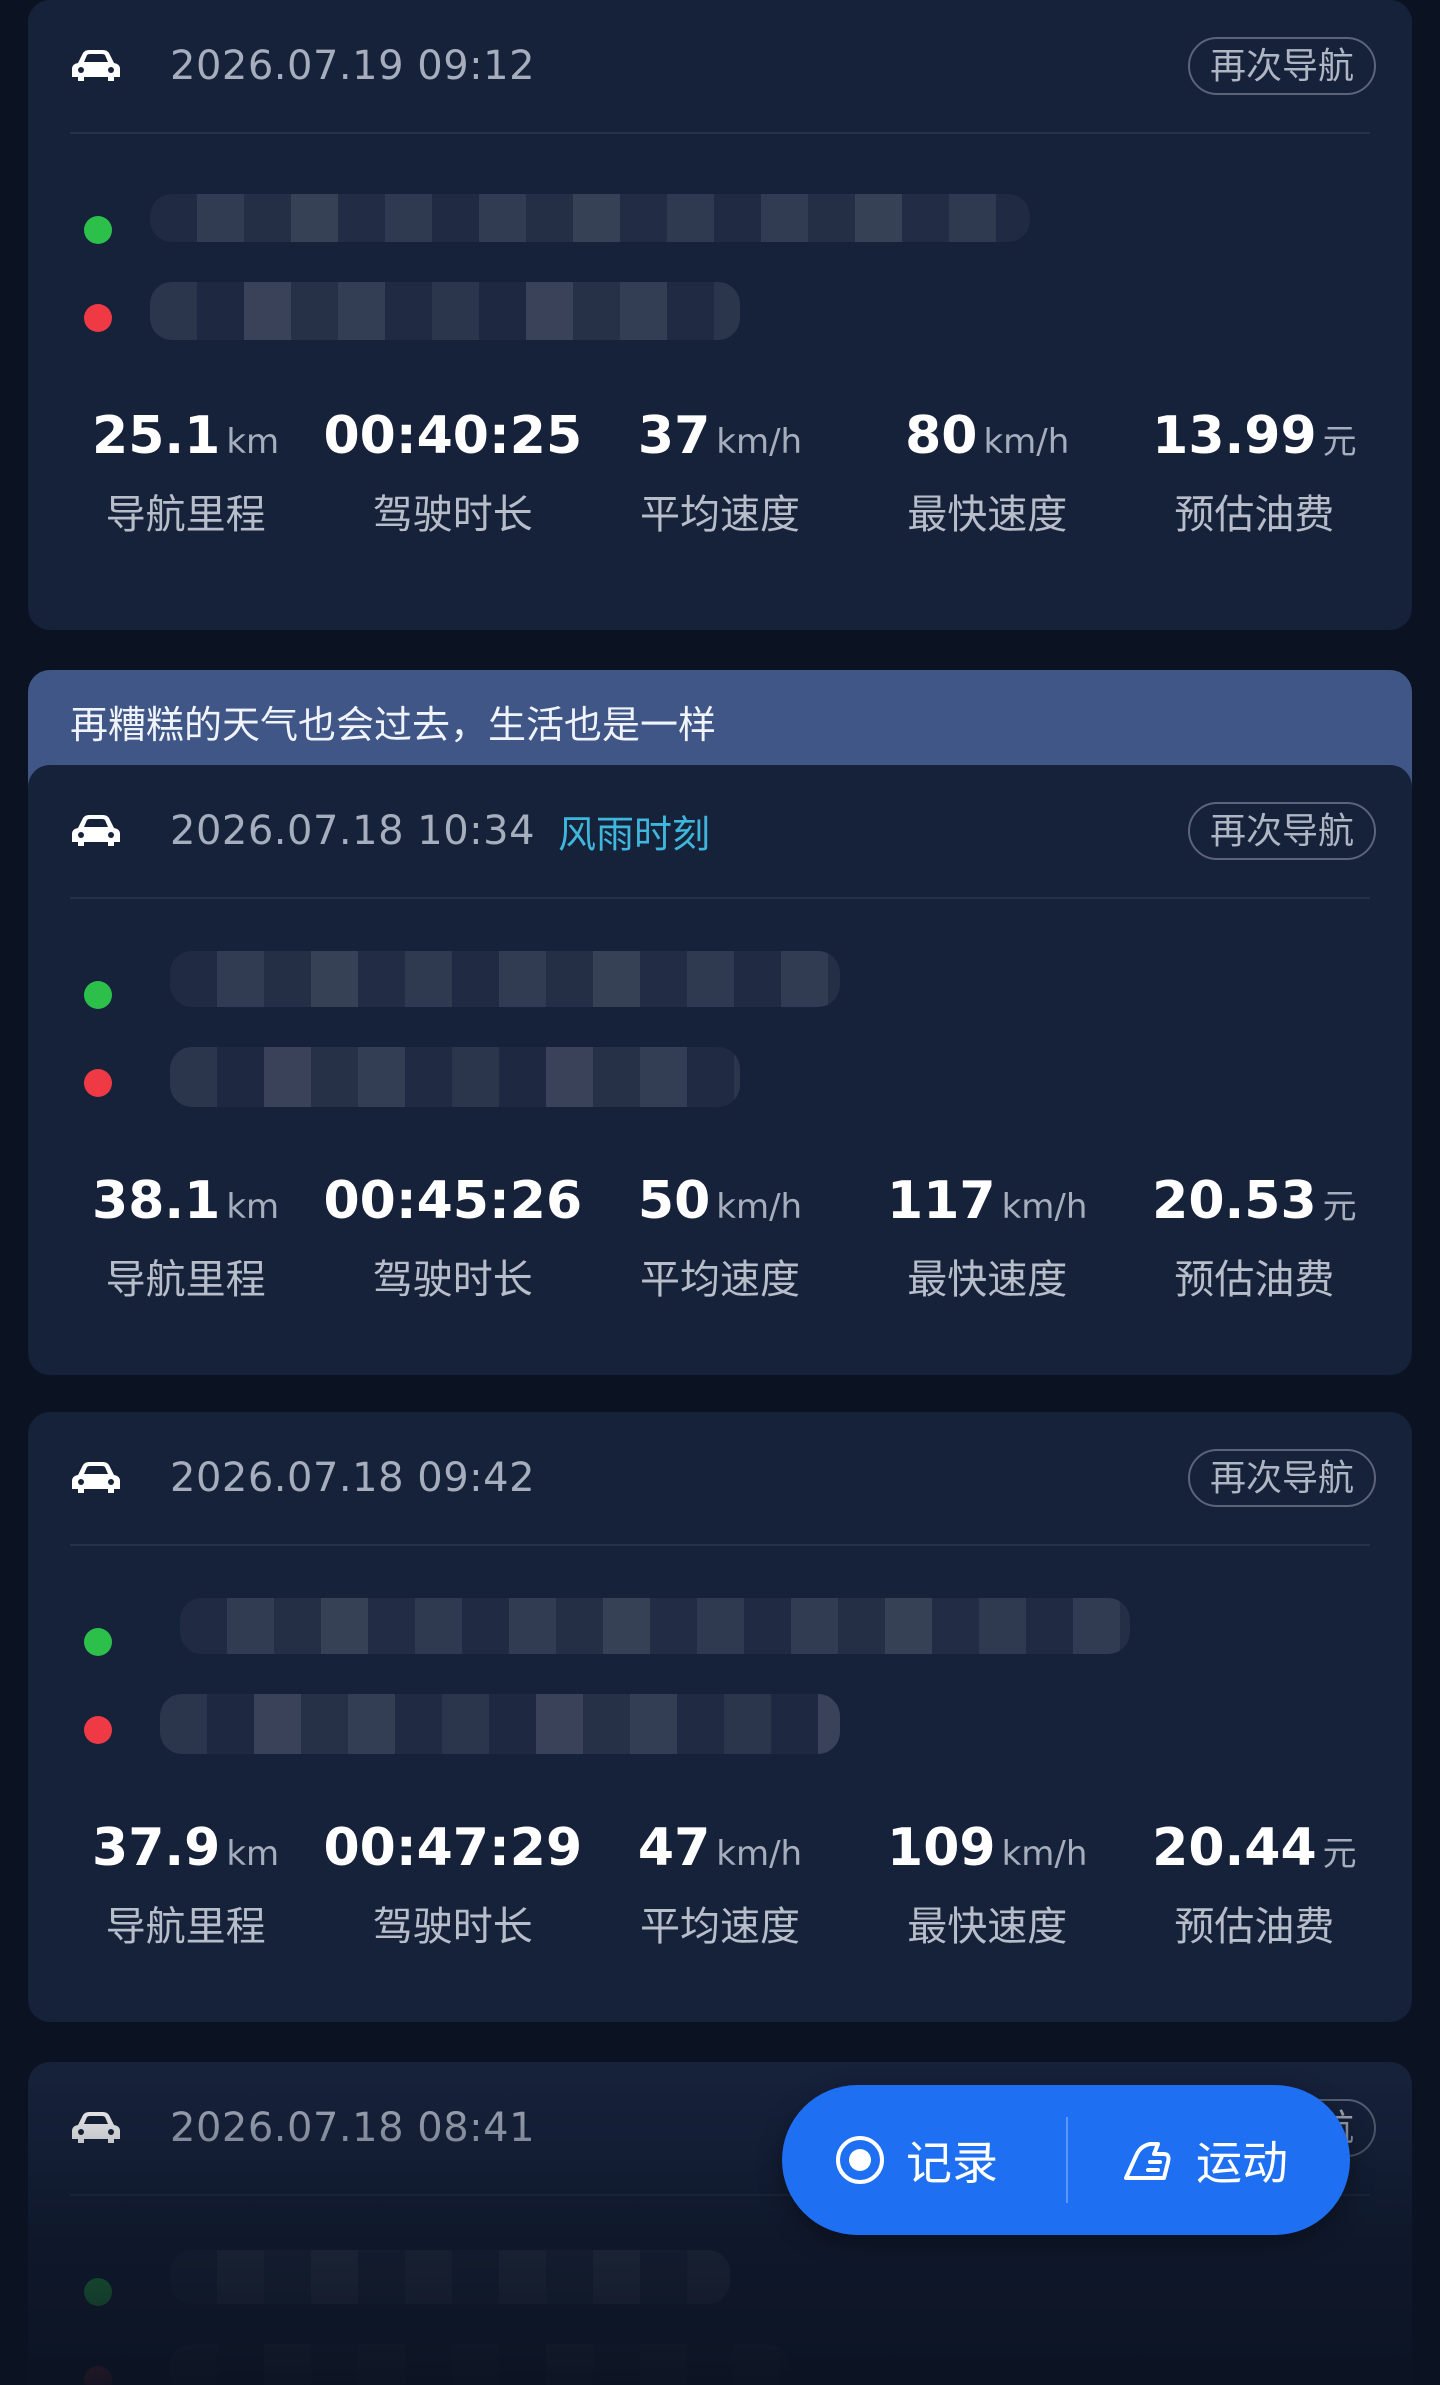  I want to click on trip-card-header: 2026.07.19 09:12 再次导航, so click(723, 67).